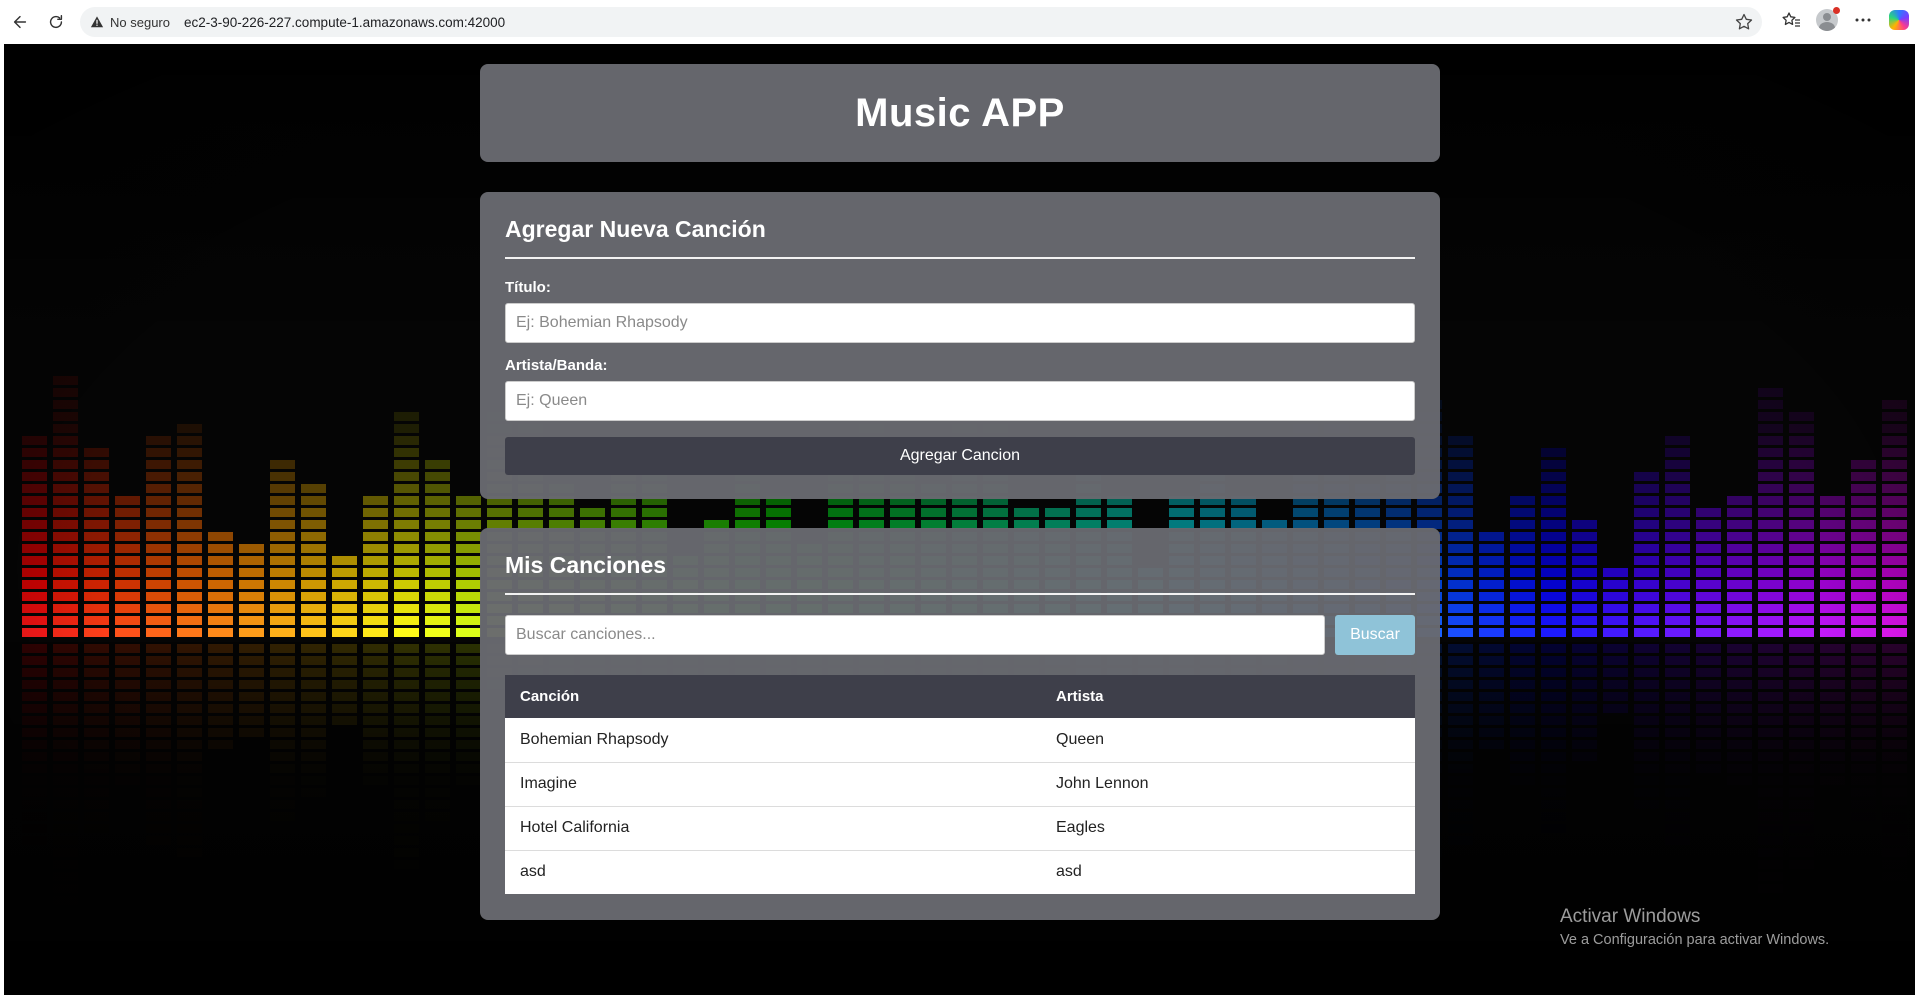 This screenshot has height=995, width=1919. I want to click on artist-cell: Eagles, so click(1228, 828).